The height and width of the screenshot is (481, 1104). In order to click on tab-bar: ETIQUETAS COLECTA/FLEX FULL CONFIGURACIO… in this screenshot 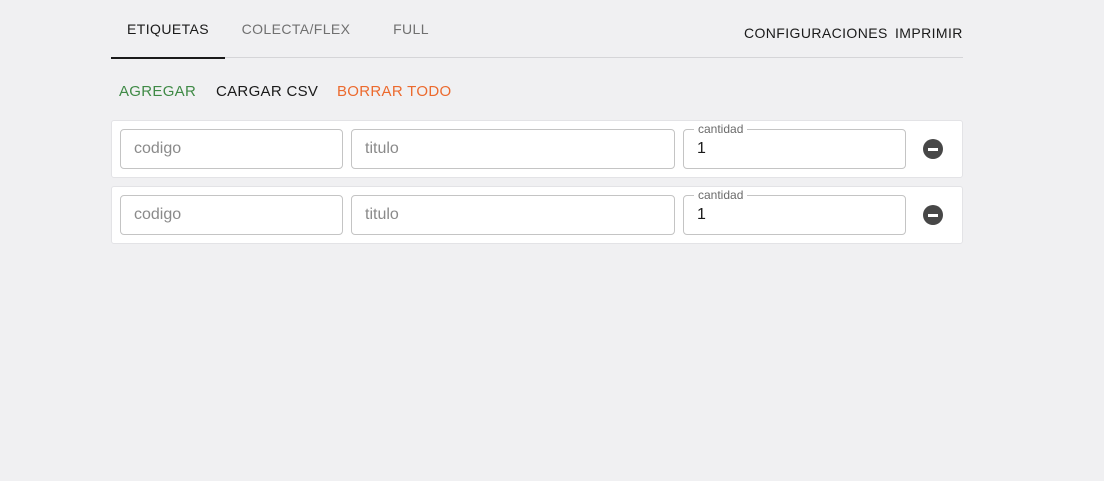, I will do `click(537, 29)`.